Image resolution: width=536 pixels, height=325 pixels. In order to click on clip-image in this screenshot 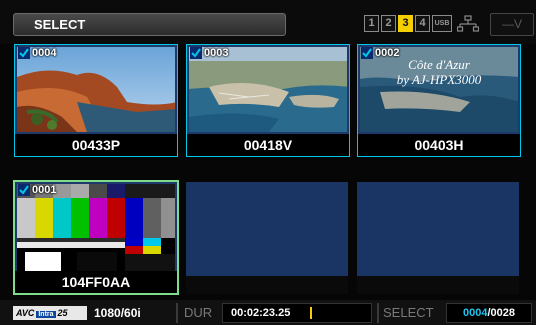, I will do `click(96, 228)`.